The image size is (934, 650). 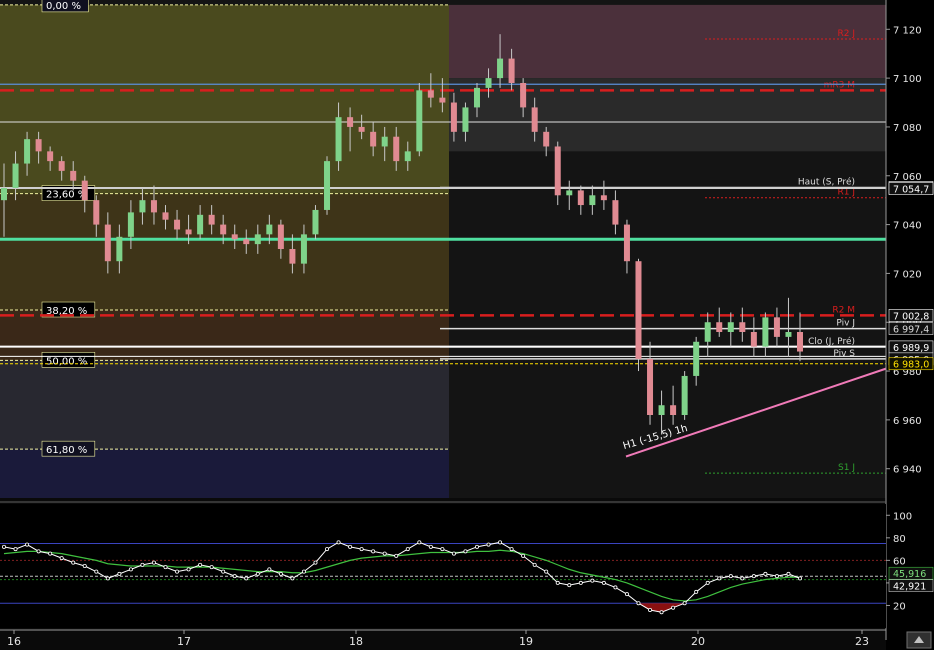 What do you see at coordinates (907, 421) in the screenshot?
I see `y-tick-label: 6 960` at bounding box center [907, 421].